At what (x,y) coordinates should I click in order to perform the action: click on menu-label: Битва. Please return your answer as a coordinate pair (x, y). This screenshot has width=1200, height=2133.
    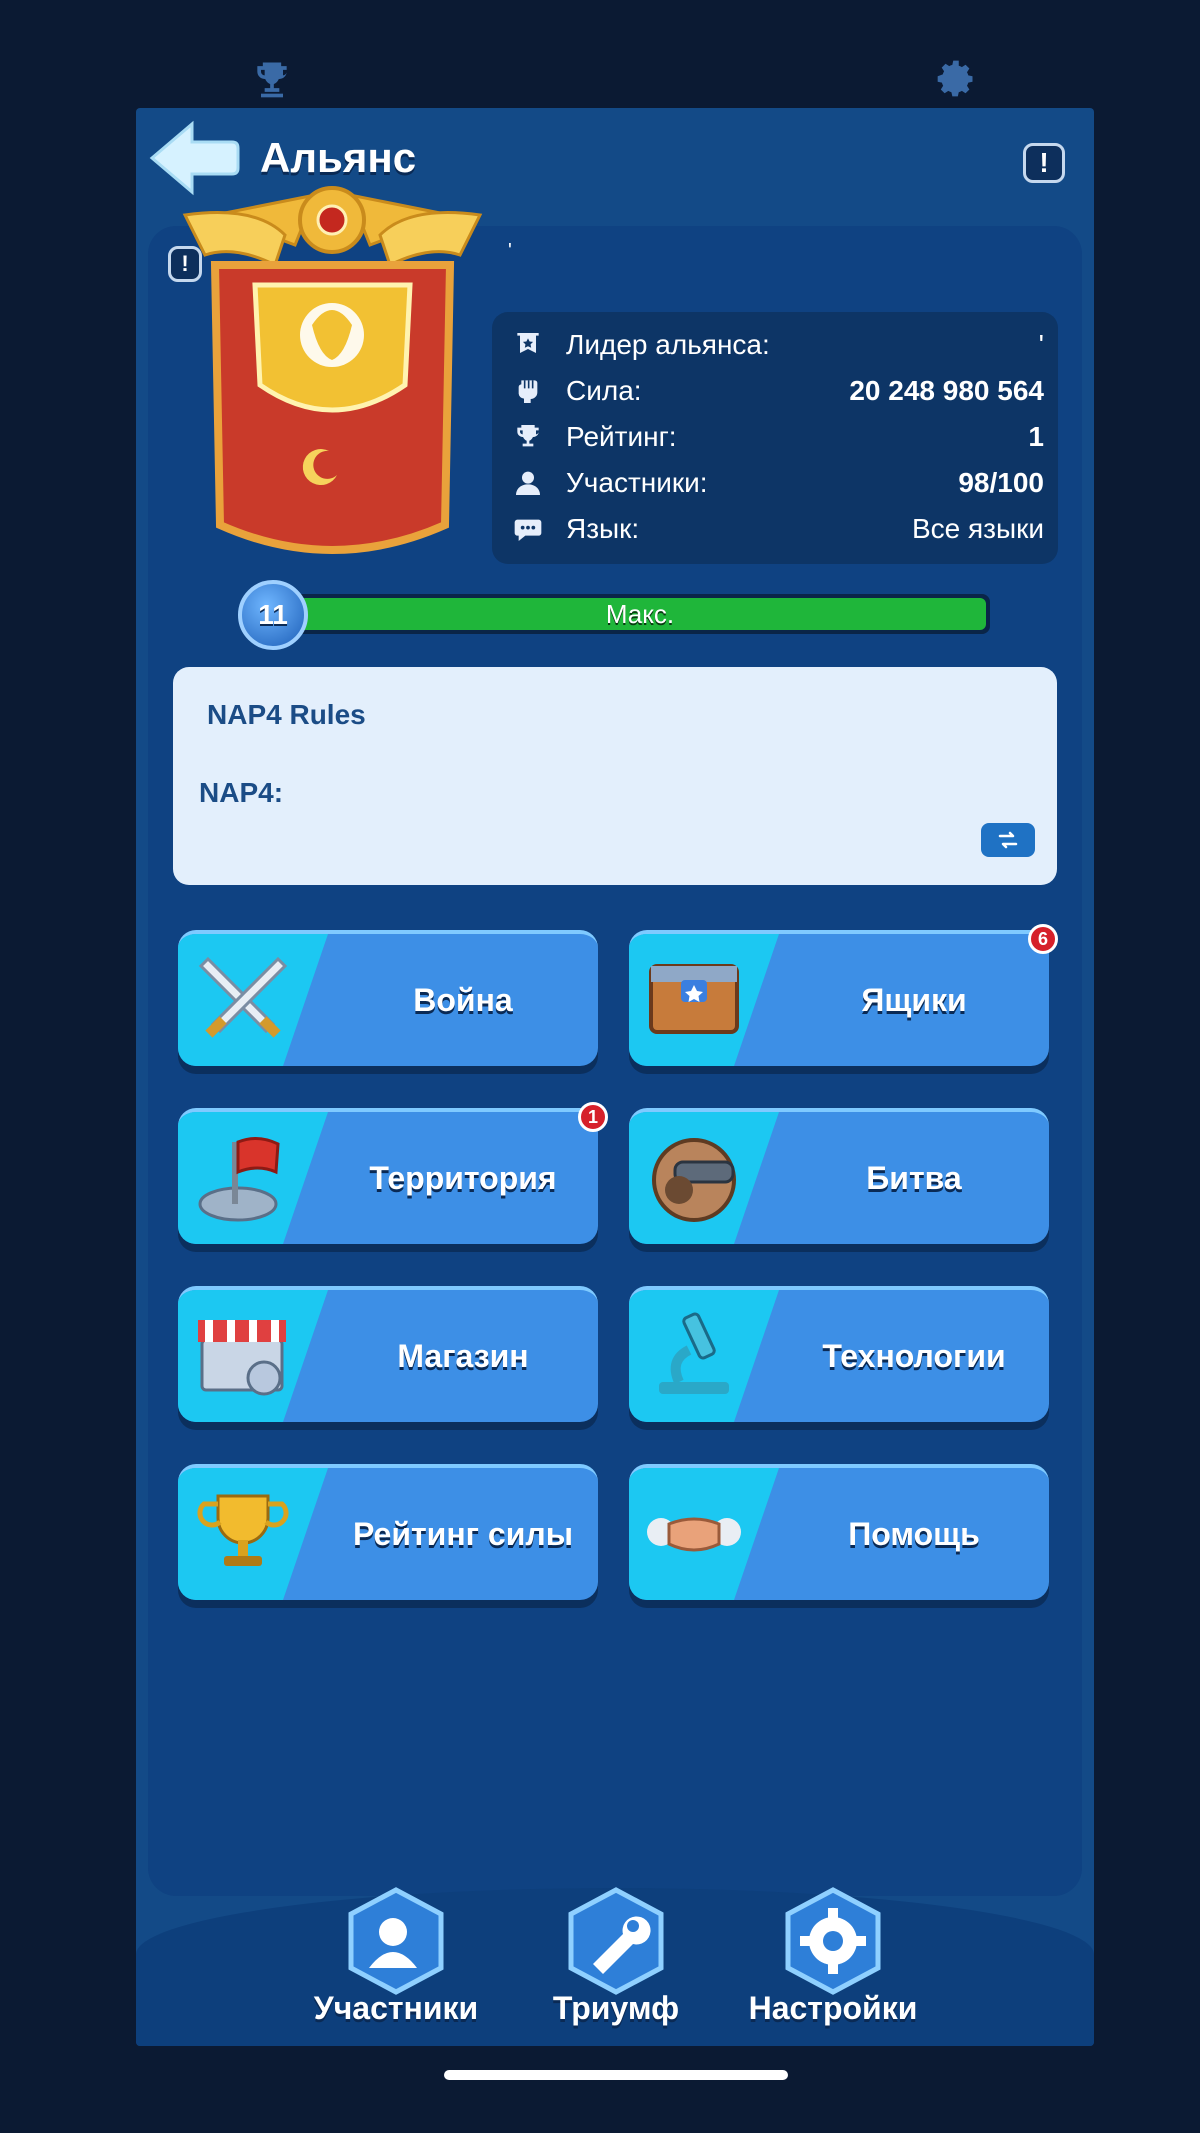
    Looking at the image, I should click on (914, 1177).